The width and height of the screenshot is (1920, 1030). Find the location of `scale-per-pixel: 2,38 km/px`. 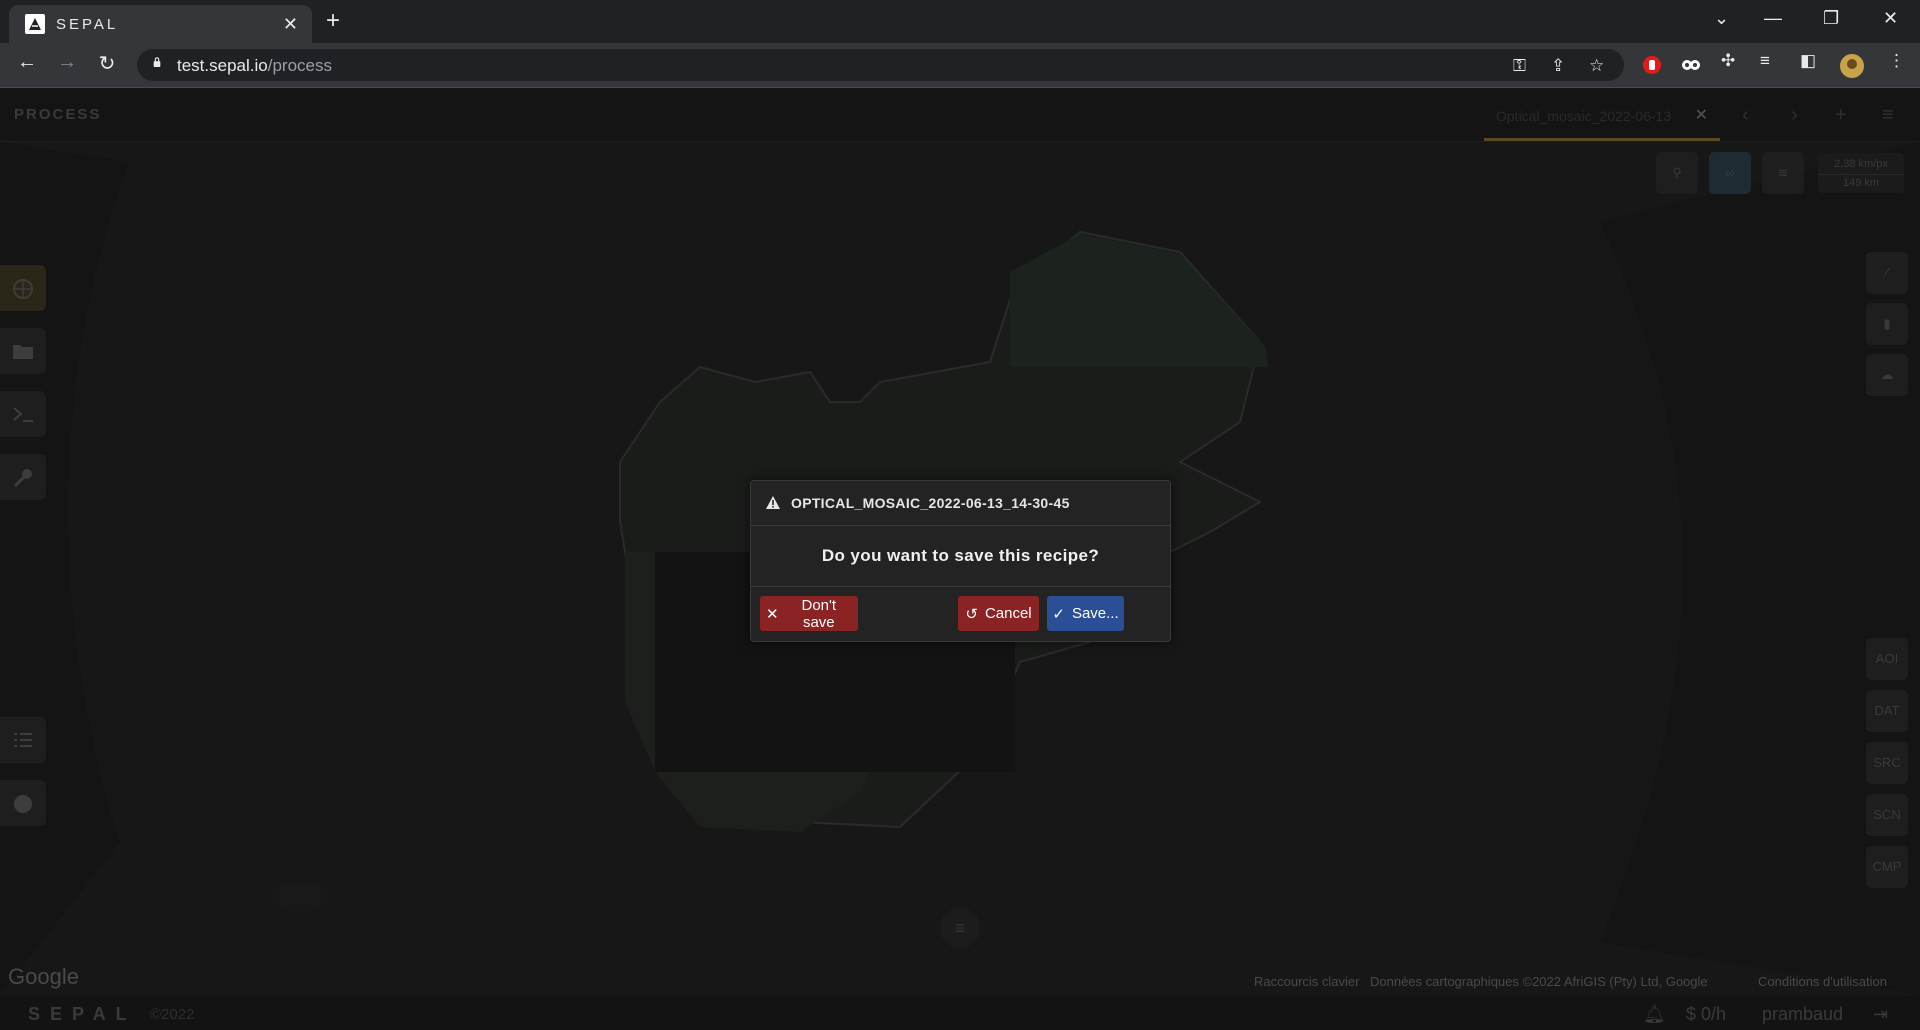

scale-per-pixel: 2,38 km/px is located at coordinates (1861, 164).